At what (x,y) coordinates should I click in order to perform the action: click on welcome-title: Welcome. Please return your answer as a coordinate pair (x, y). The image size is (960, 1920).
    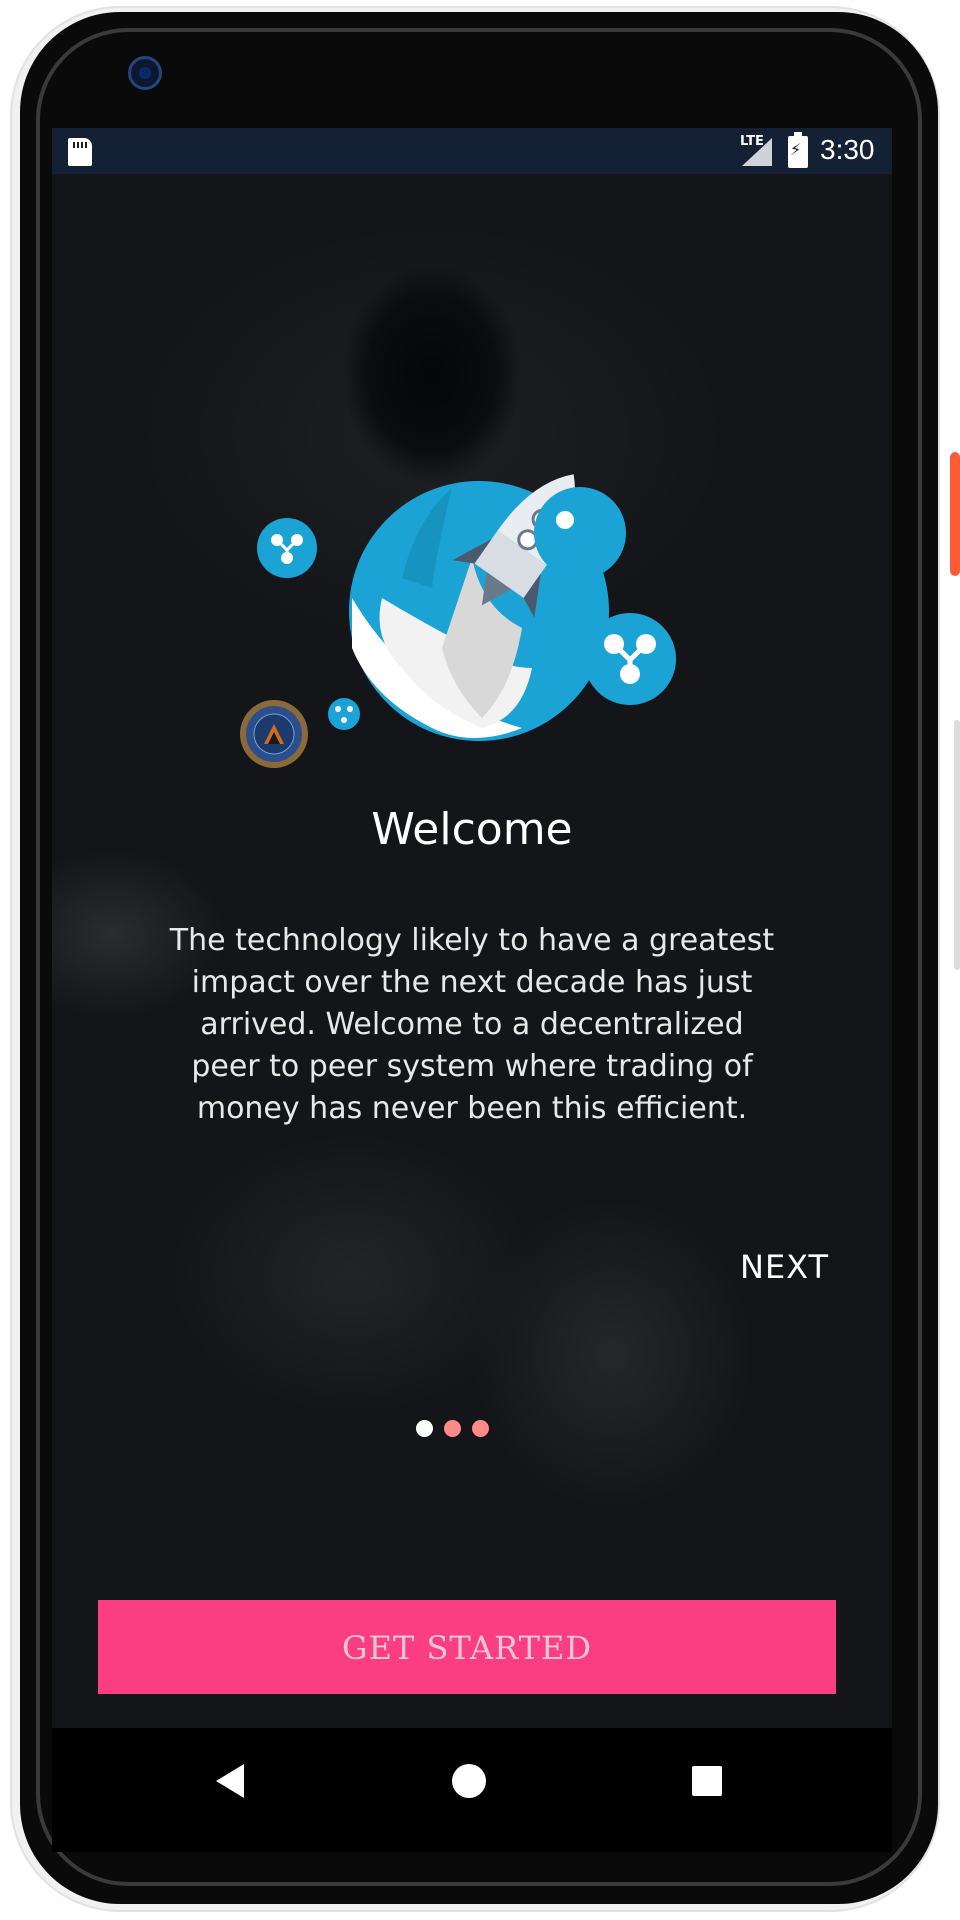
    Looking at the image, I should click on (472, 829).